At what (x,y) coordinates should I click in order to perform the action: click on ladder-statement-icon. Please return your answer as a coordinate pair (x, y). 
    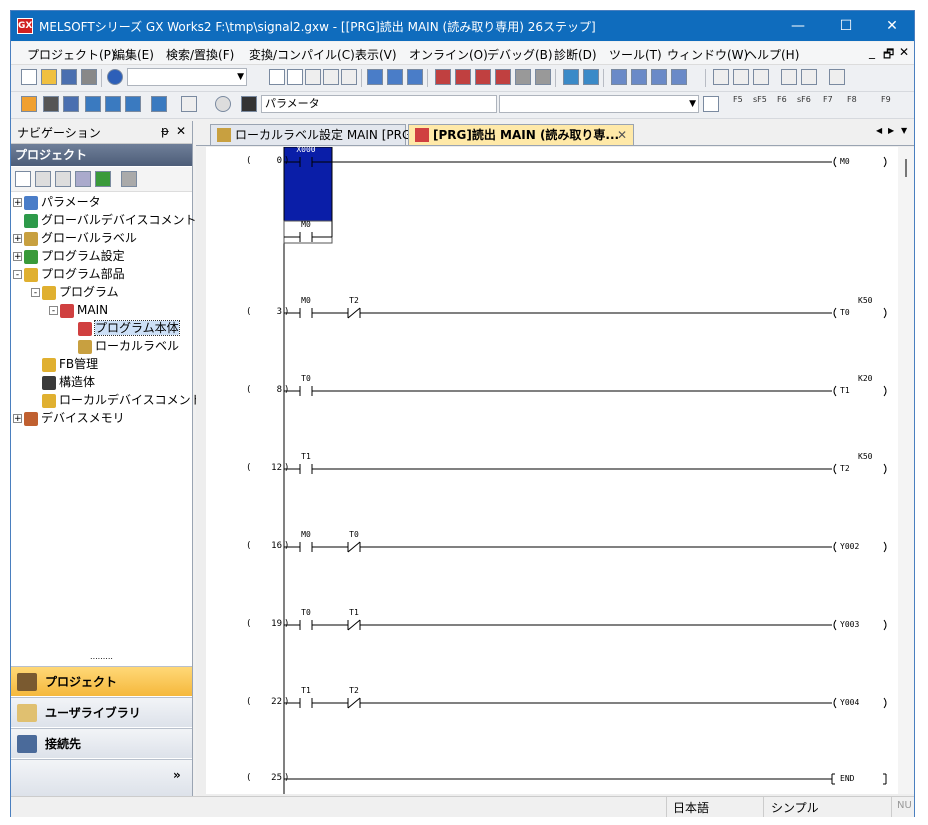
    Looking at the image, I should click on (809, 77).